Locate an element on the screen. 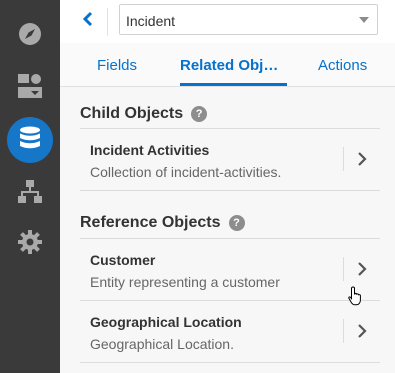  tab-actions: Actions is located at coordinates (342, 64).